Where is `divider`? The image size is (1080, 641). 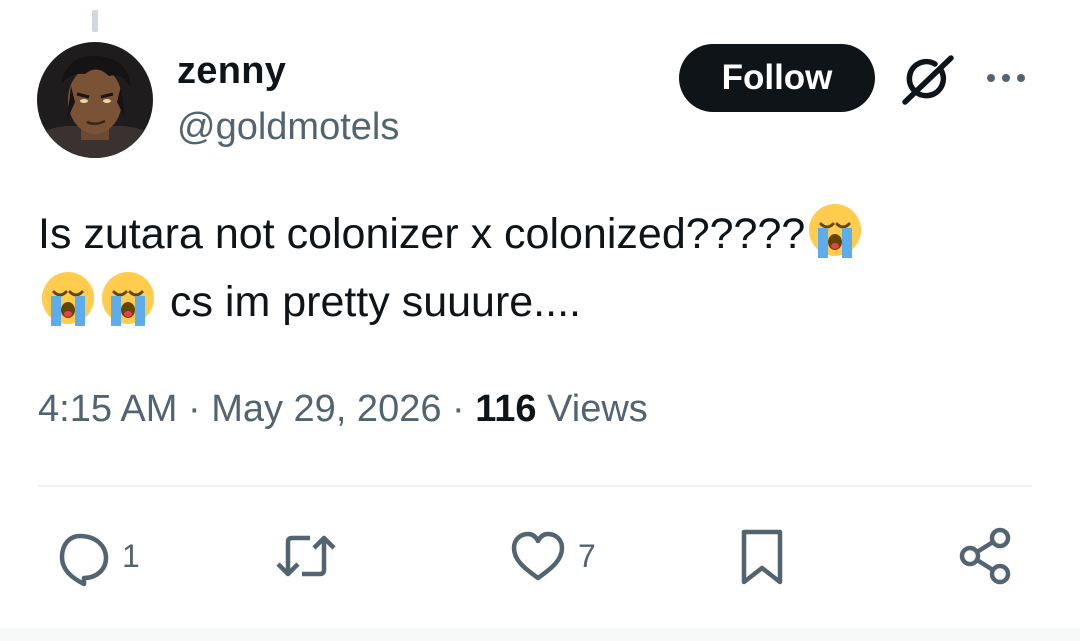
divider is located at coordinates (535, 486).